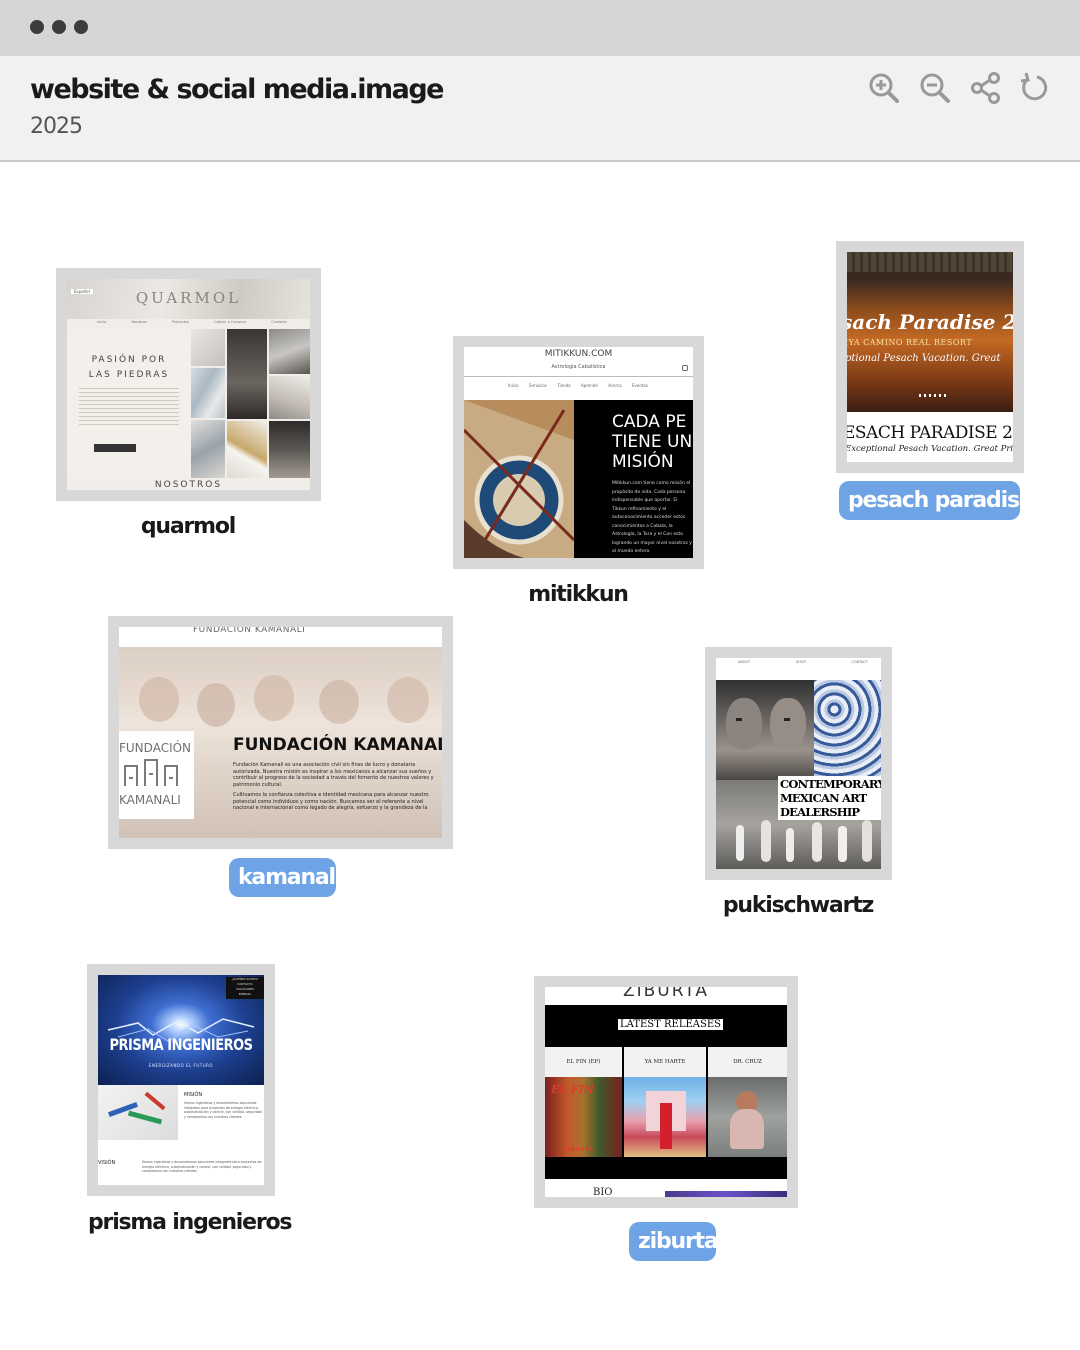 This screenshot has width=1080, height=1350. Describe the element at coordinates (820, 812) in the screenshot. I see `overlay-line: DEALERSHIP` at that location.